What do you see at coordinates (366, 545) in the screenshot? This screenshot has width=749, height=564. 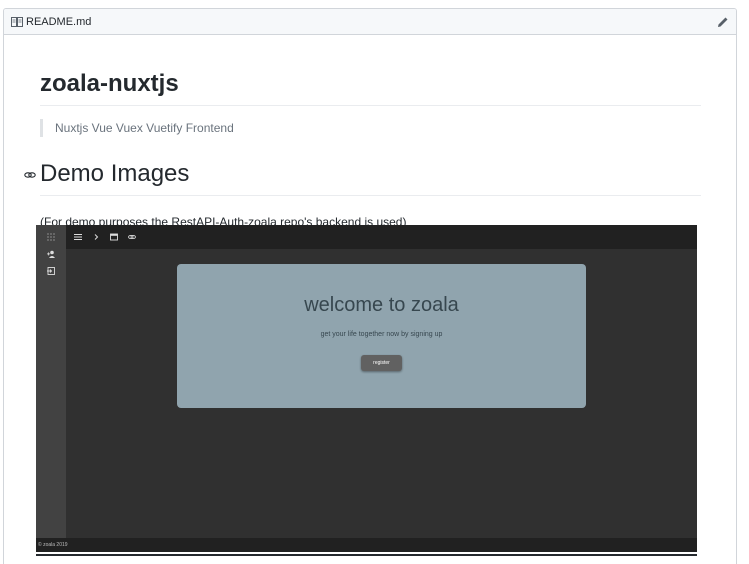 I see `demo-footer: © zoala 2019` at bounding box center [366, 545].